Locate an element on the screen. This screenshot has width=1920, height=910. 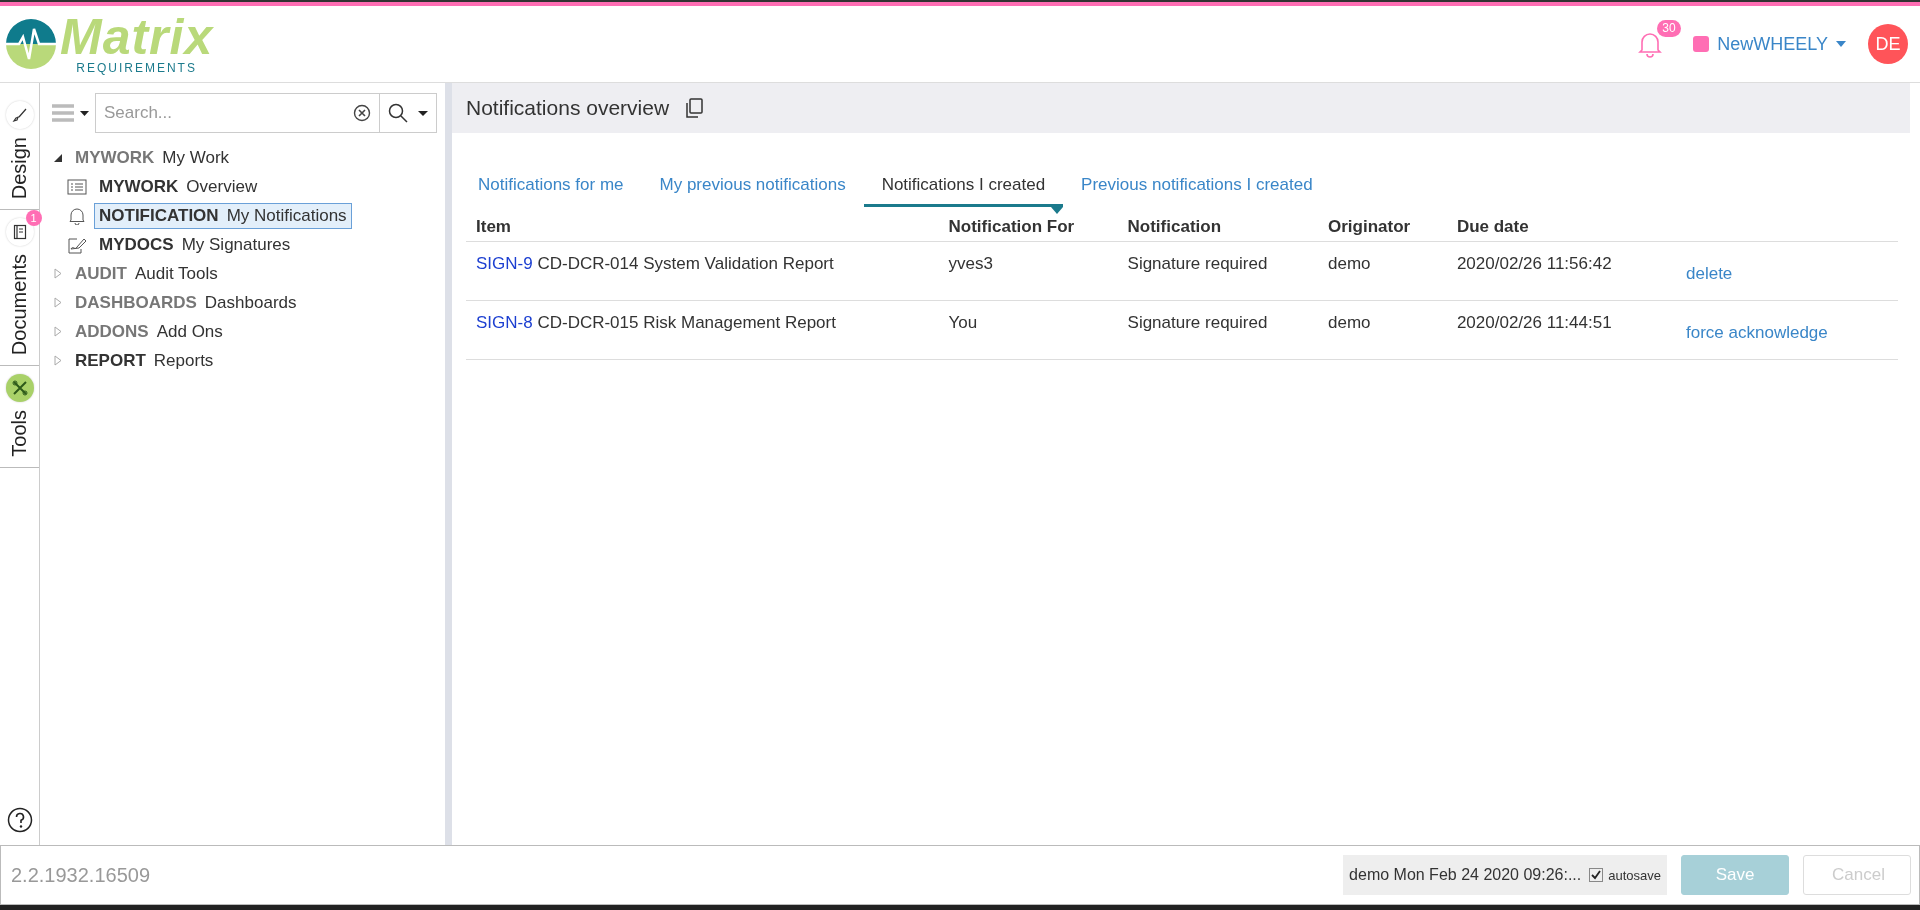
tree-item: ADDONS Add Ons is located at coordinates (149, 331).